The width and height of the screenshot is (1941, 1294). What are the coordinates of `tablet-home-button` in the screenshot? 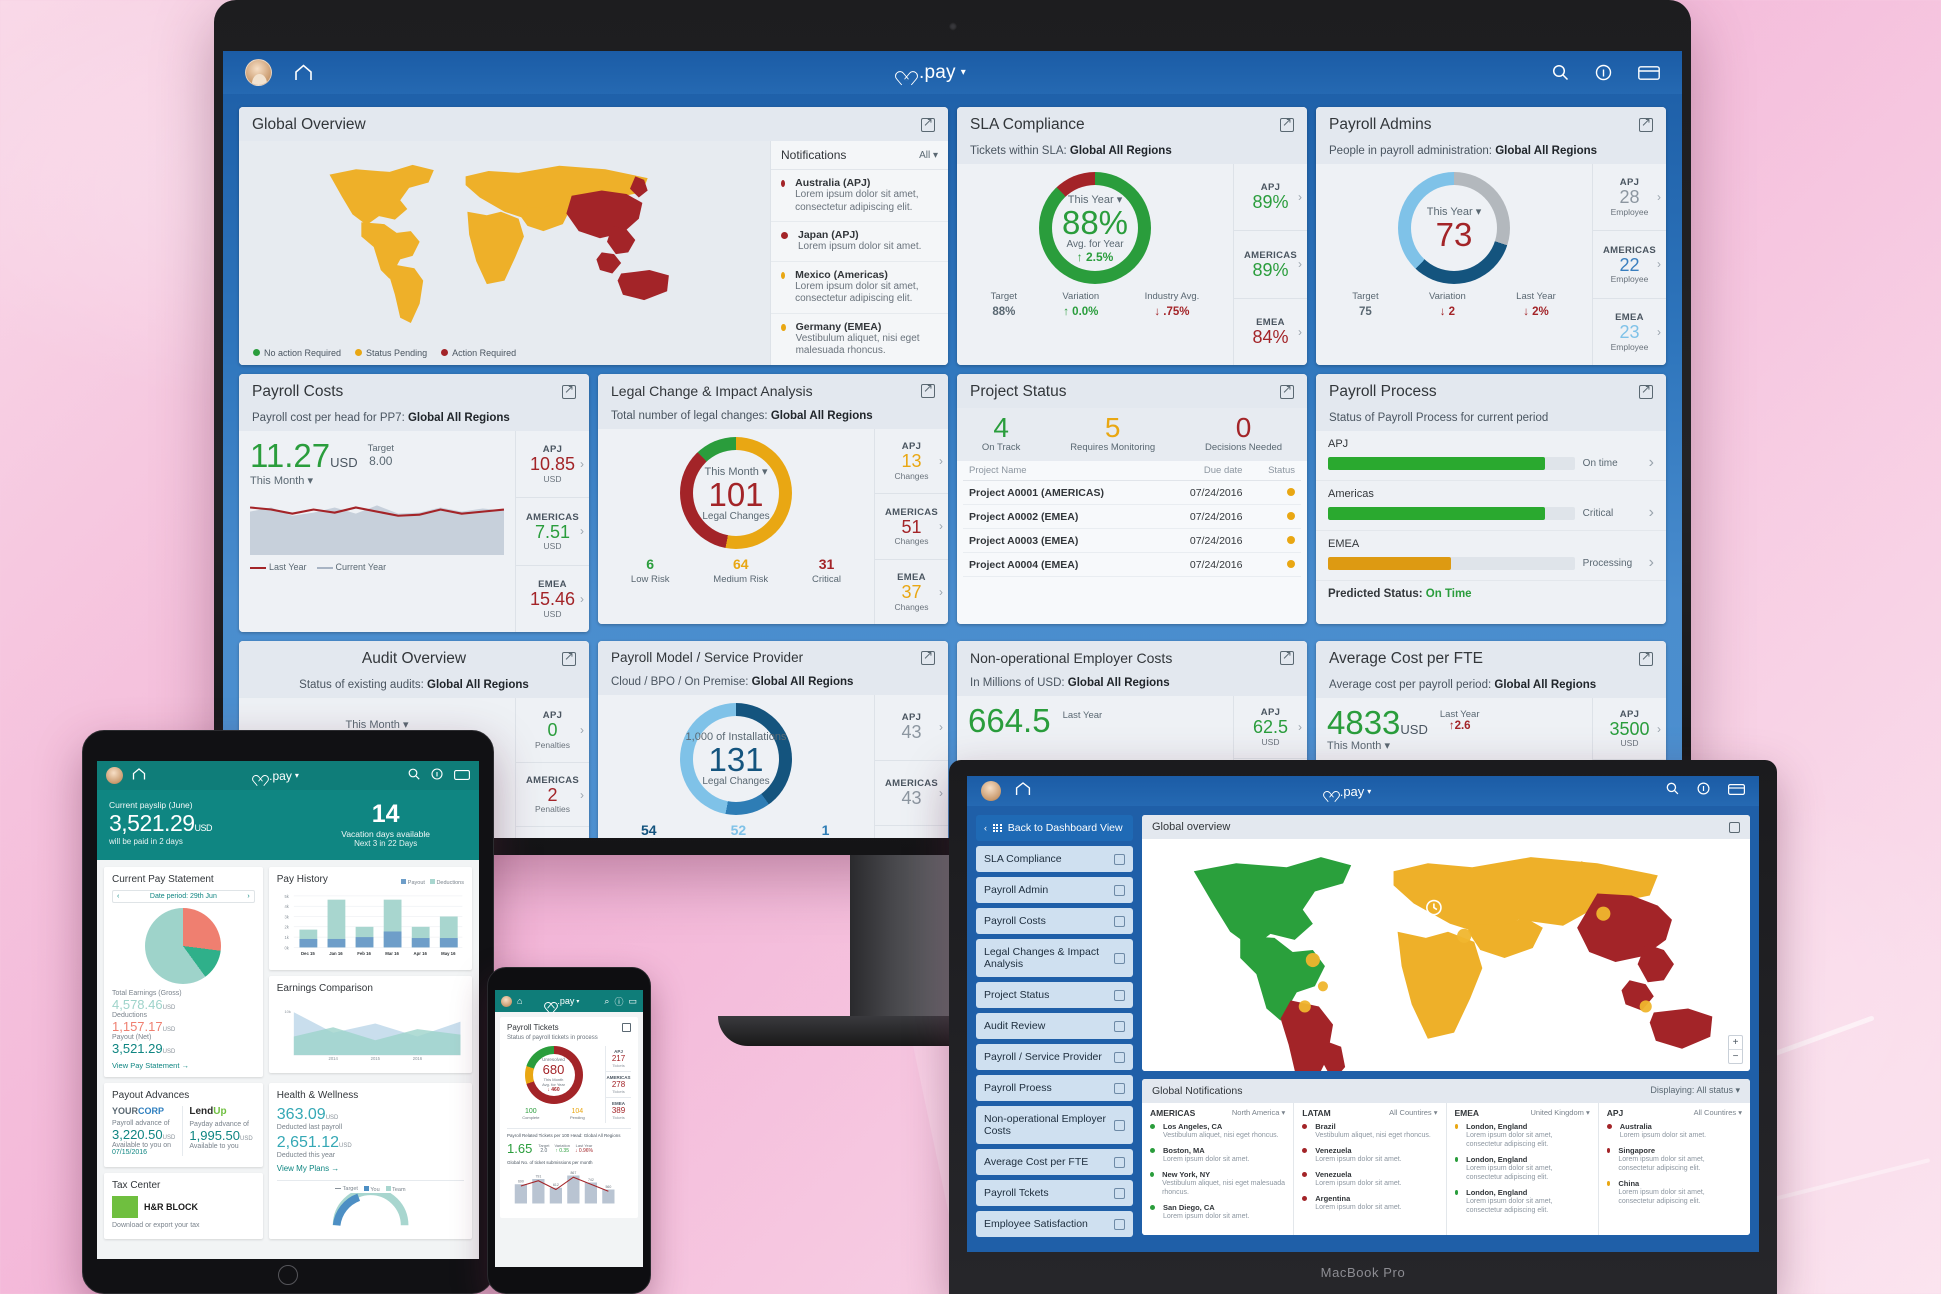 It's located at (288, 1275).